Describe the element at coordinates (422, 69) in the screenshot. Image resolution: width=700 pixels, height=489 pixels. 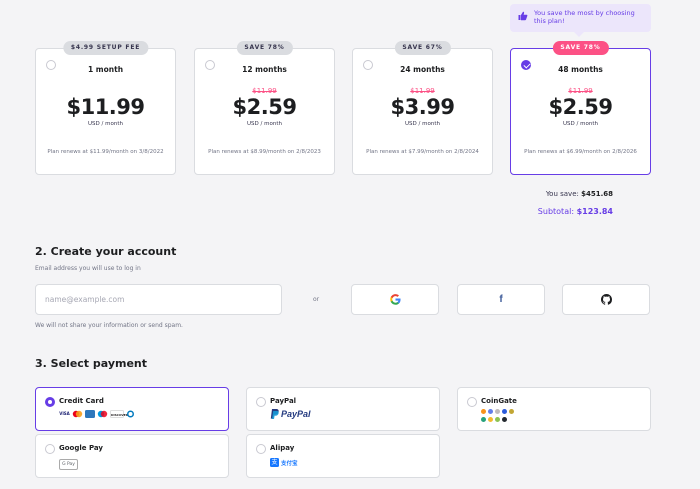
I see `plan-term: 24 months` at that location.